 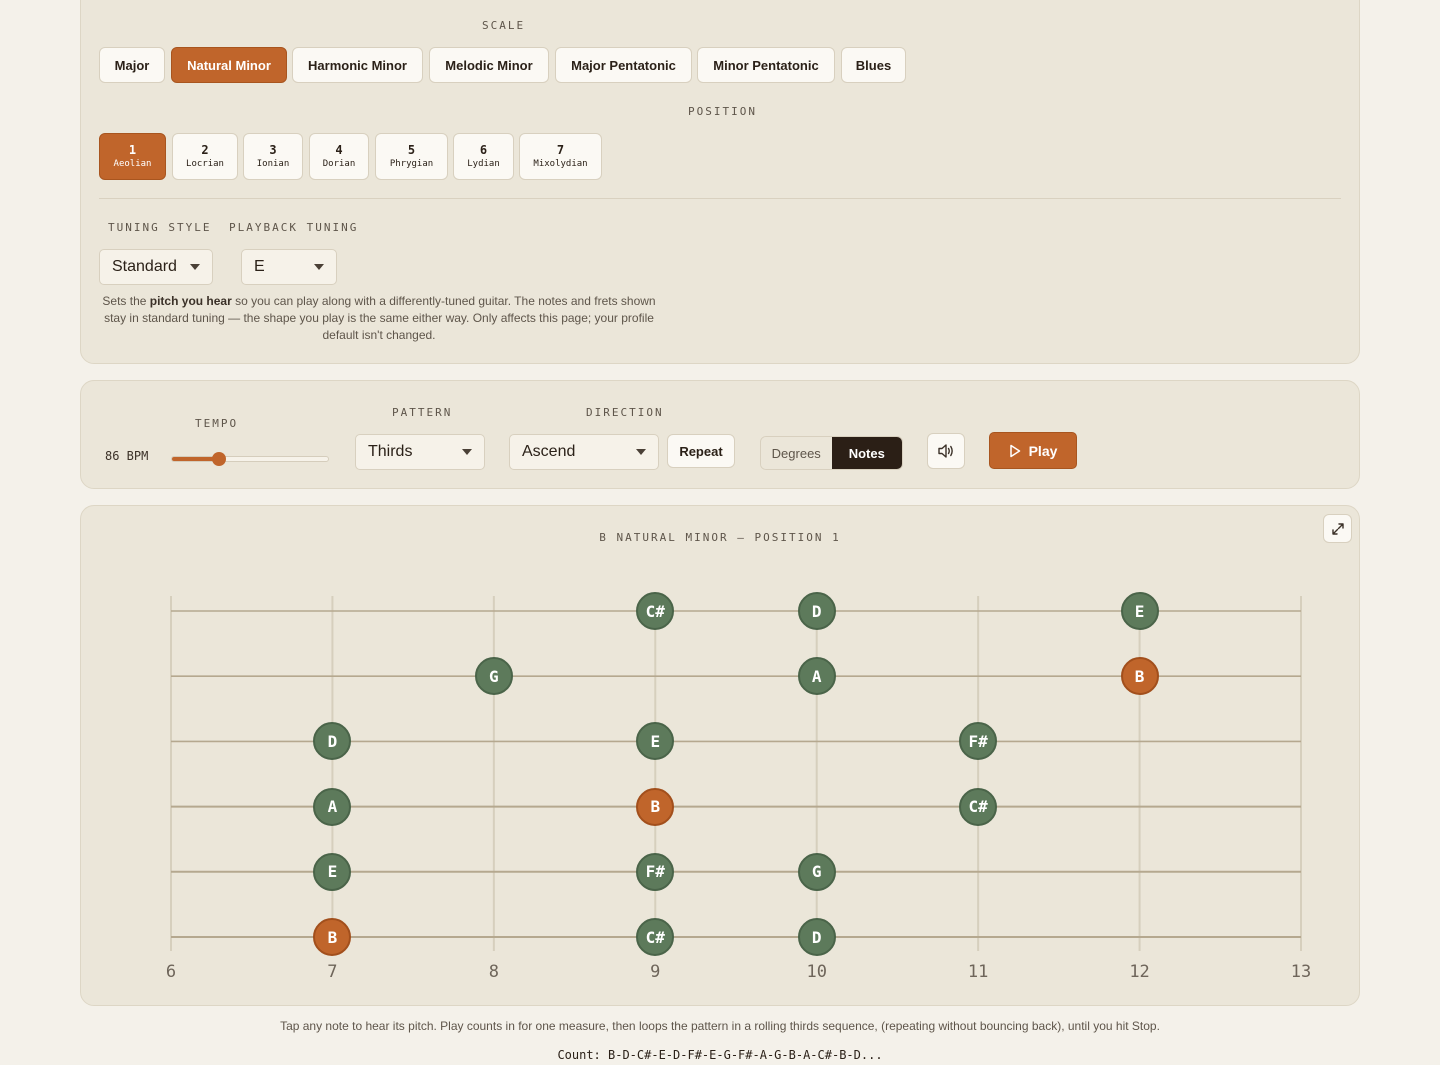 I want to click on fret-number: 12, so click(x=1139, y=972).